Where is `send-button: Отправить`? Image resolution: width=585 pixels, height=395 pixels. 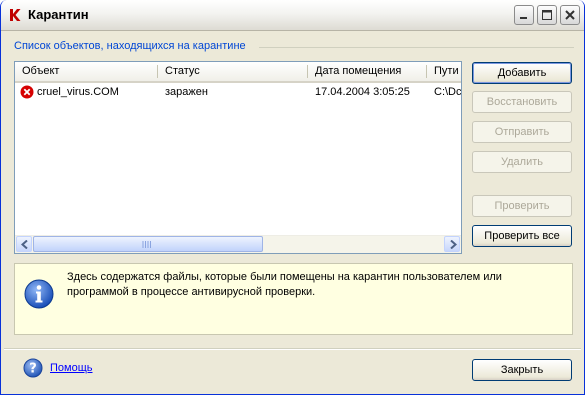
send-button: Отправить is located at coordinates (522, 132).